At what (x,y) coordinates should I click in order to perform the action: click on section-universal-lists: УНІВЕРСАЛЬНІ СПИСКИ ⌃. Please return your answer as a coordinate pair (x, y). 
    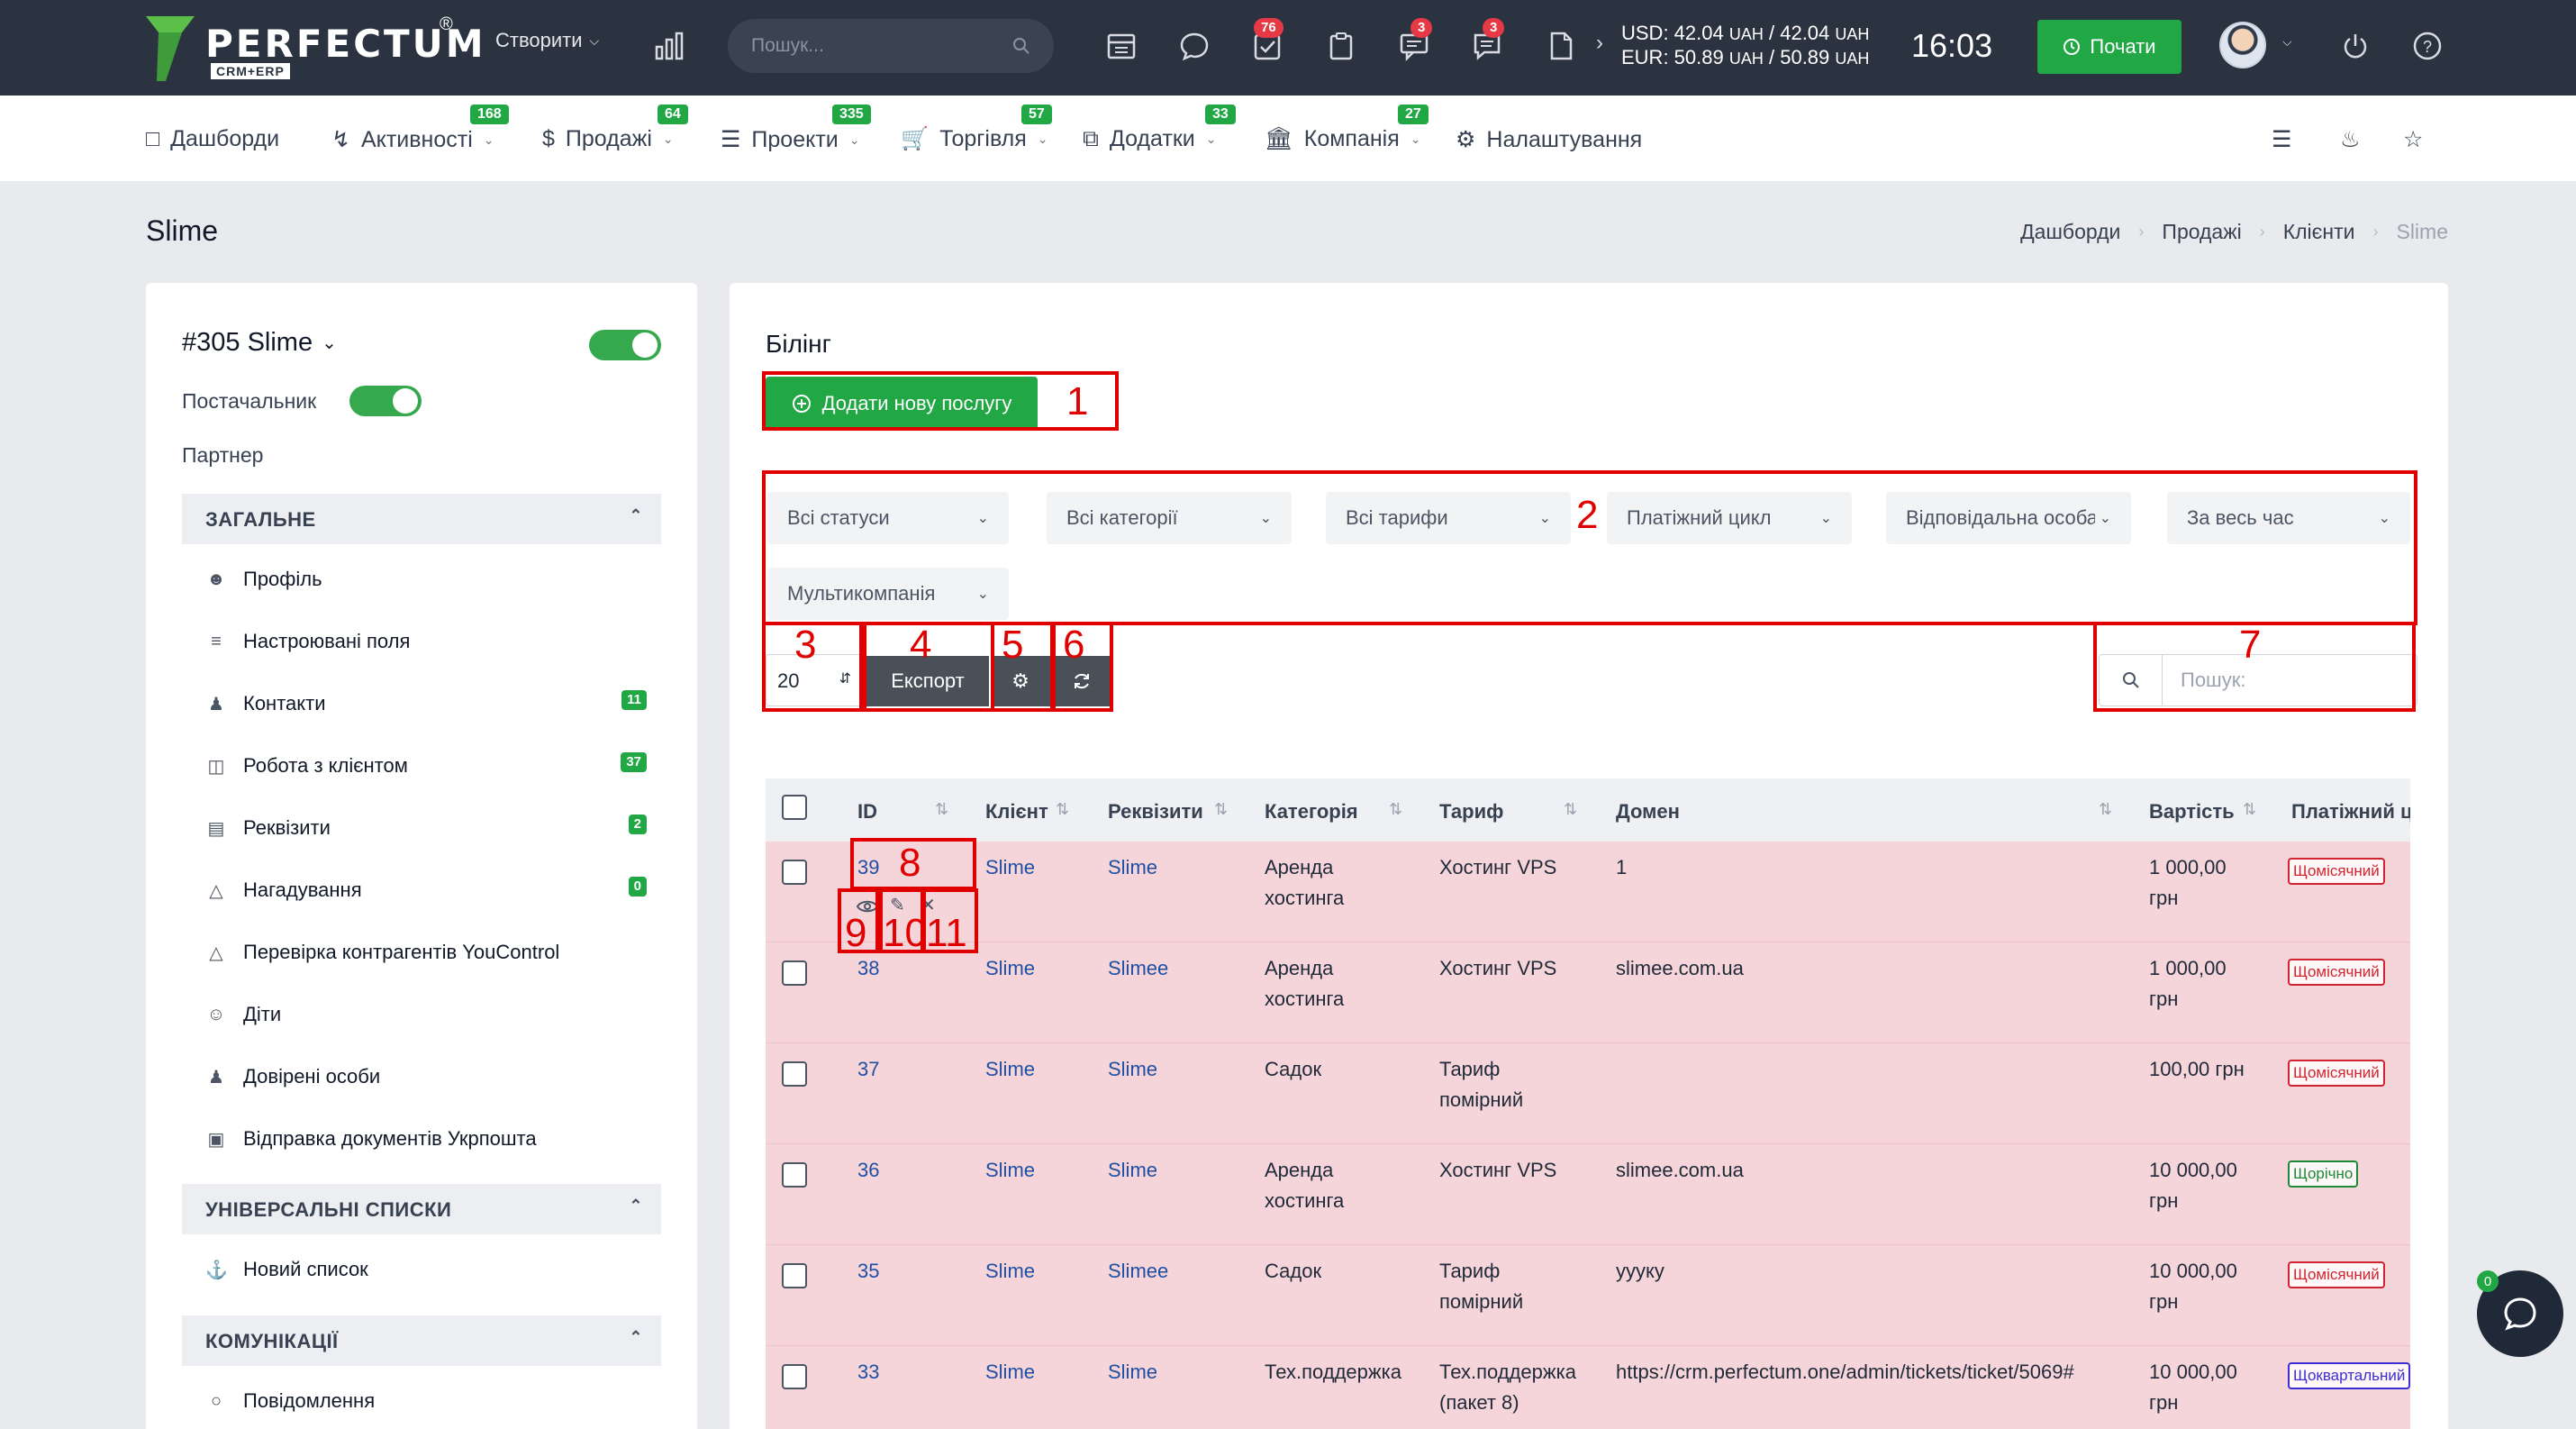
    Looking at the image, I should click on (421, 1209).